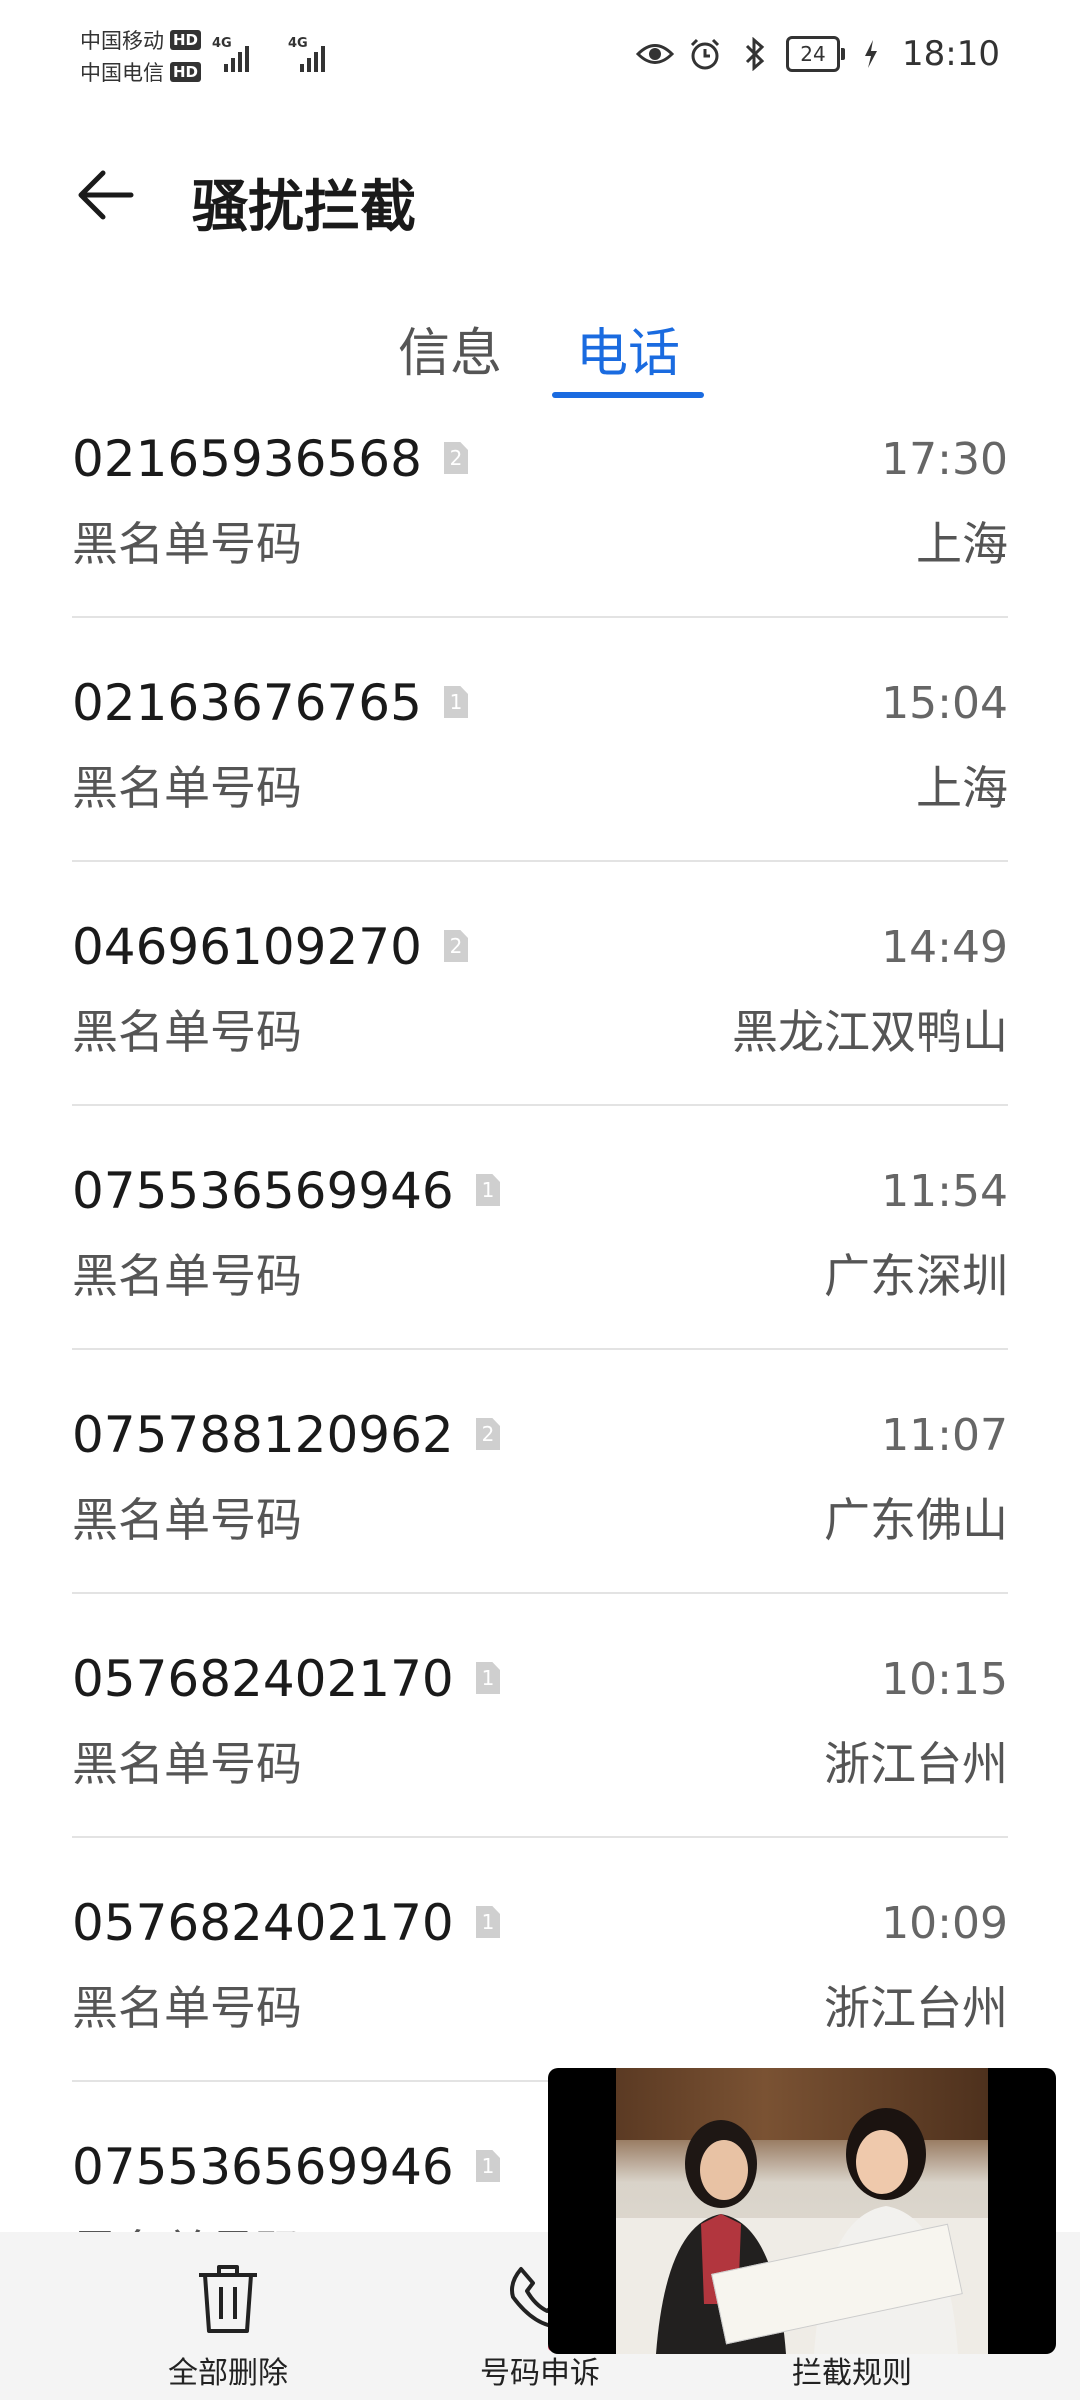 The image size is (1080, 2400). Describe the element at coordinates (247, 459) in the screenshot. I see `phone-number: 02165936568` at that location.